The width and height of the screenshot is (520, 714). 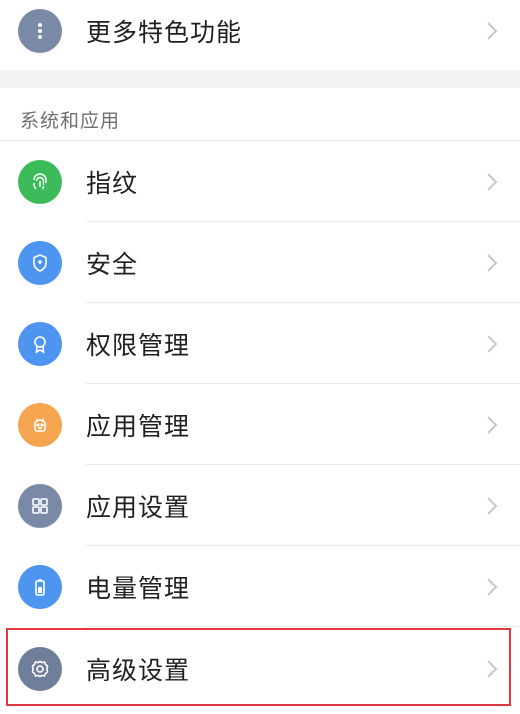 What do you see at coordinates (112, 264) in the screenshot?
I see `settings-item-label: 安全` at bounding box center [112, 264].